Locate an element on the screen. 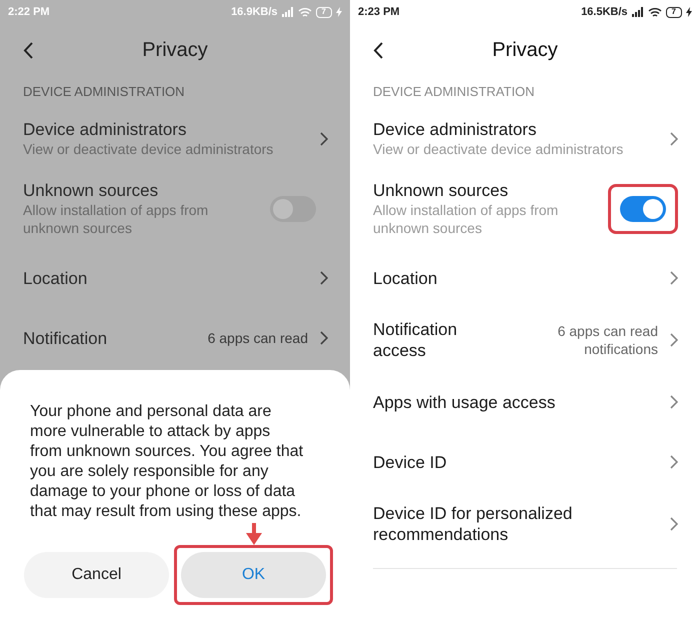 This screenshot has height=621, width=700. row-title: Device ID is located at coordinates (410, 462).